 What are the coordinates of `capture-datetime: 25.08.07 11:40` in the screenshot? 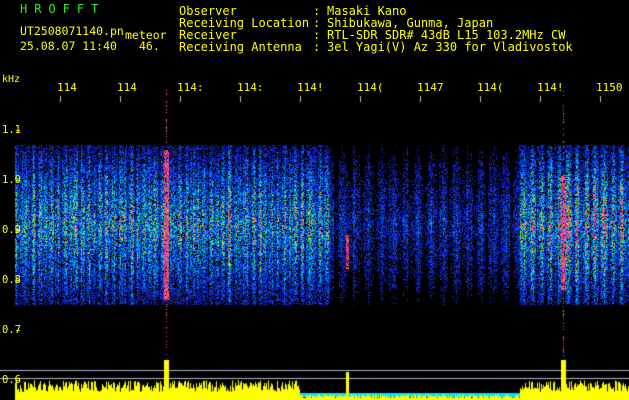 It's located at (68, 46).